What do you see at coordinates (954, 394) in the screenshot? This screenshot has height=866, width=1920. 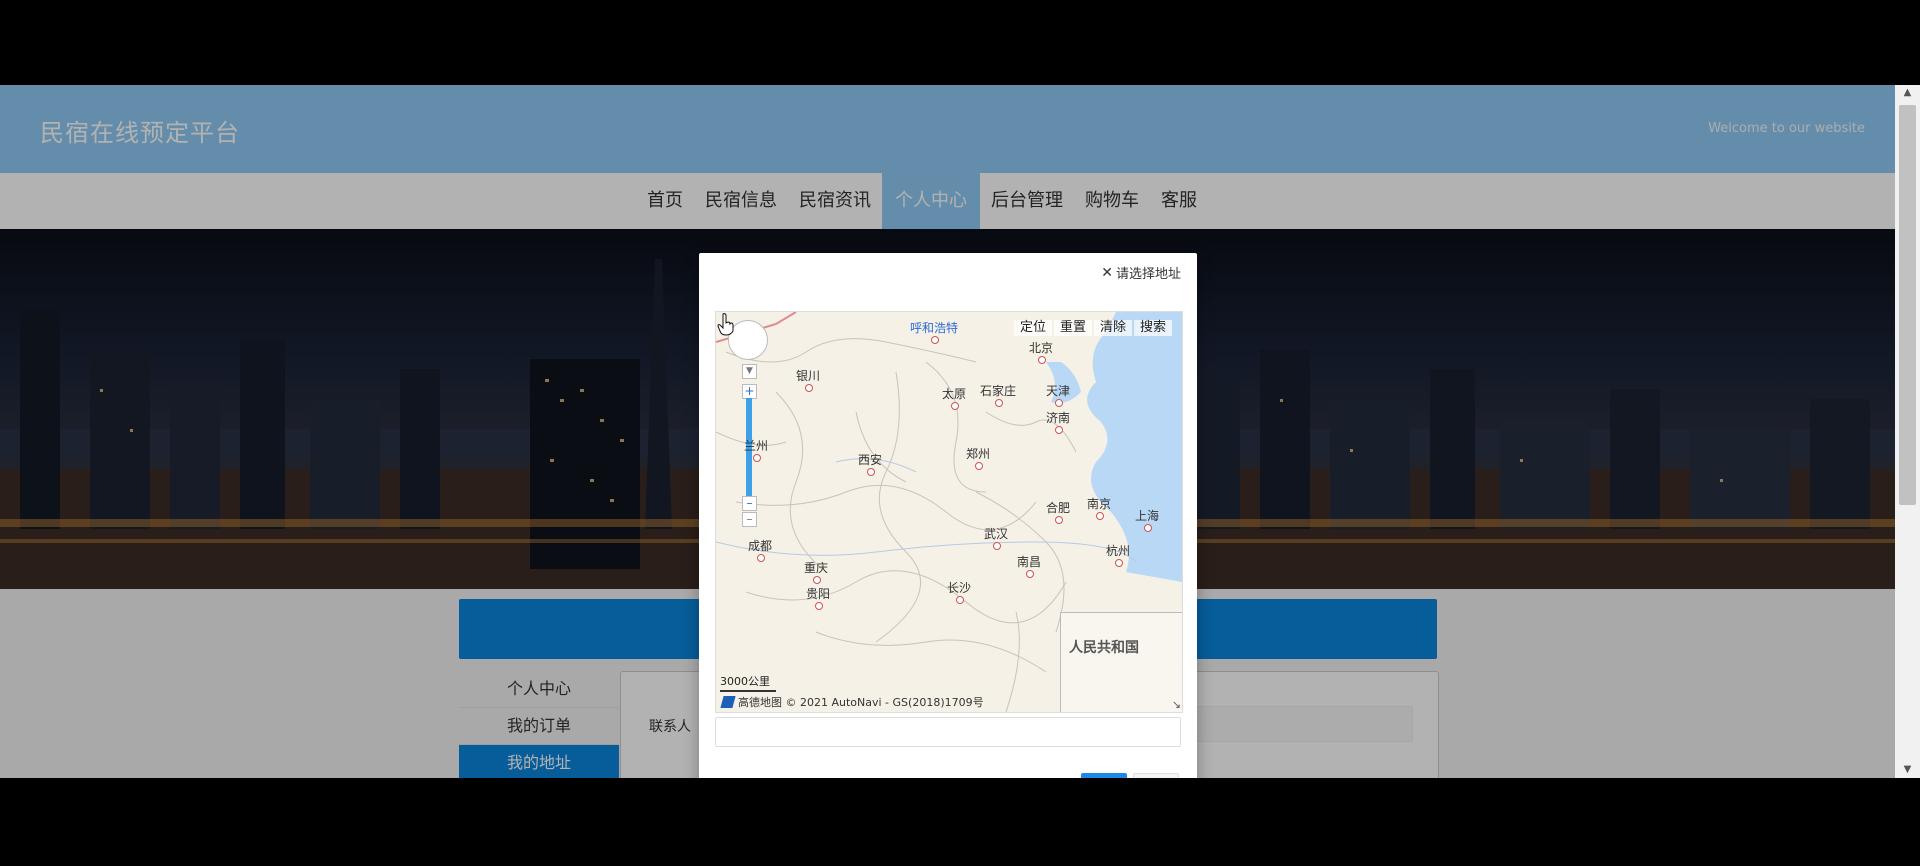 I see `city-label: 太原` at bounding box center [954, 394].